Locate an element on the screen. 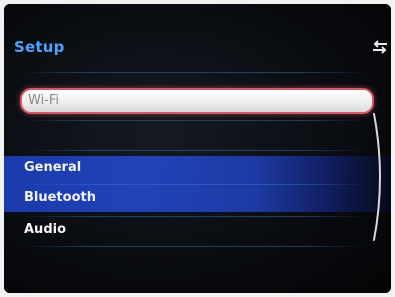 The image size is (395, 297). page-title: Setup is located at coordinates (39, 47).